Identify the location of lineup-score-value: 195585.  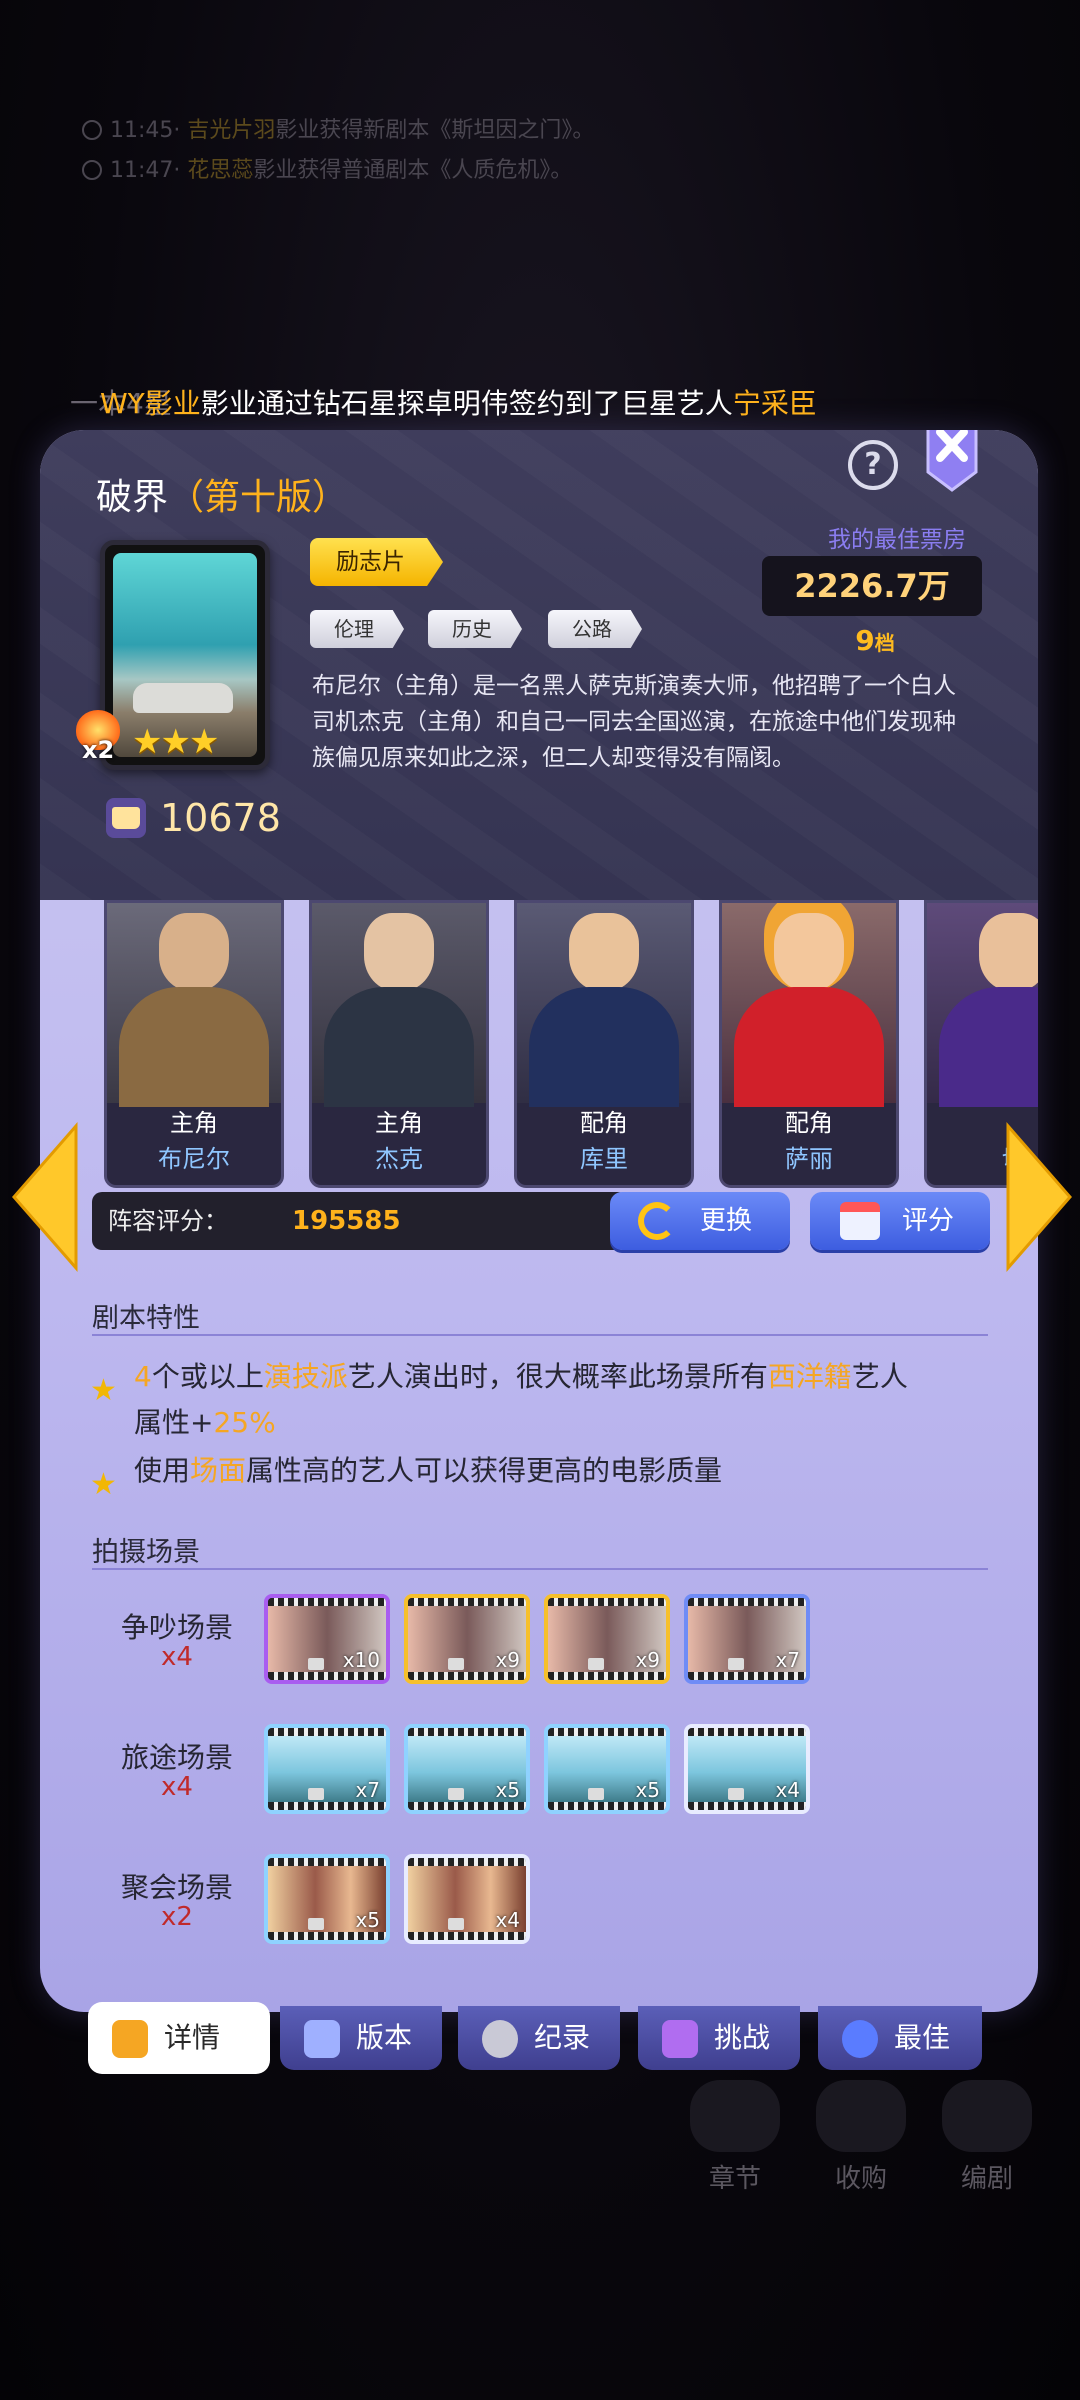
(346, 1221).